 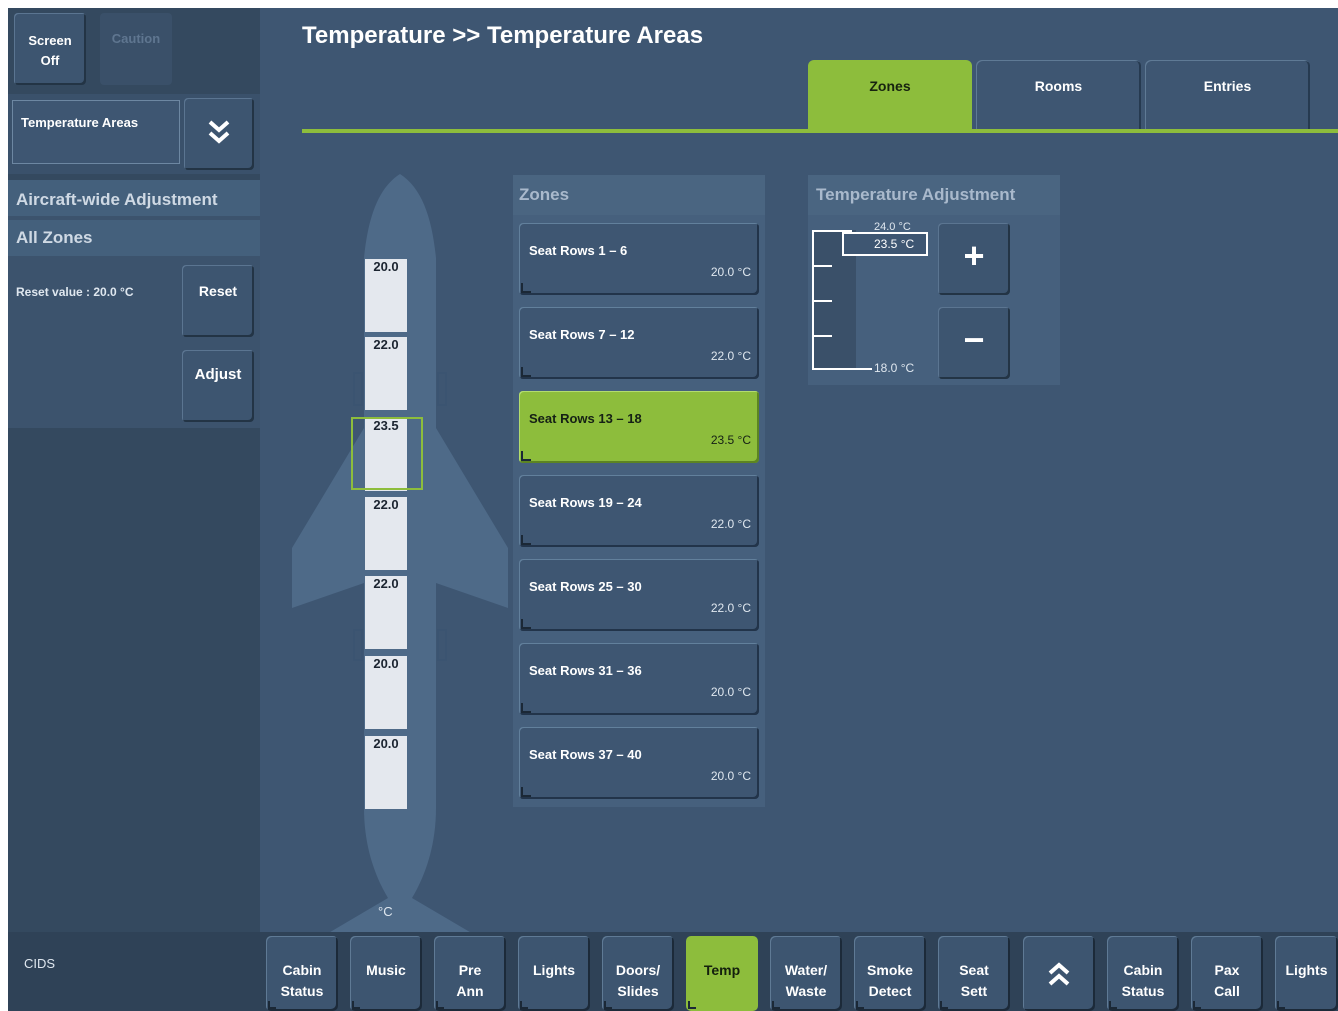 What do you see at coordinates (218, 386) in the screenshot?
I see `adjust-button: Adjust` at bounding box center [218, 386].